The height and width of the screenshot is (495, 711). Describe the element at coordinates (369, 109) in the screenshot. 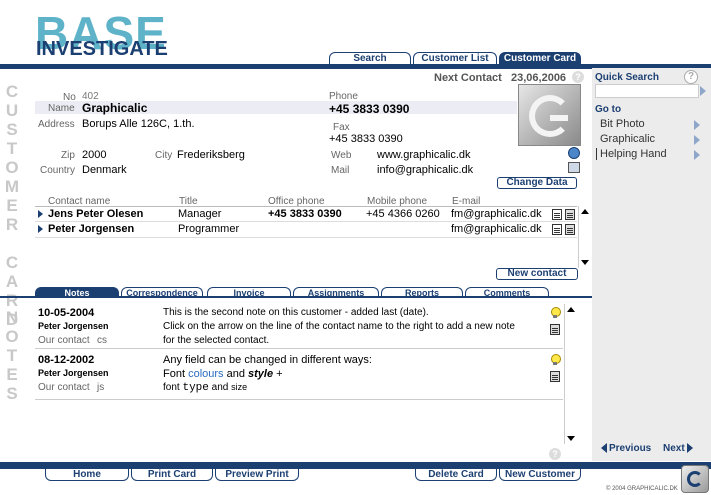

I see `customer-phone: +45 3833 0390` at that location.